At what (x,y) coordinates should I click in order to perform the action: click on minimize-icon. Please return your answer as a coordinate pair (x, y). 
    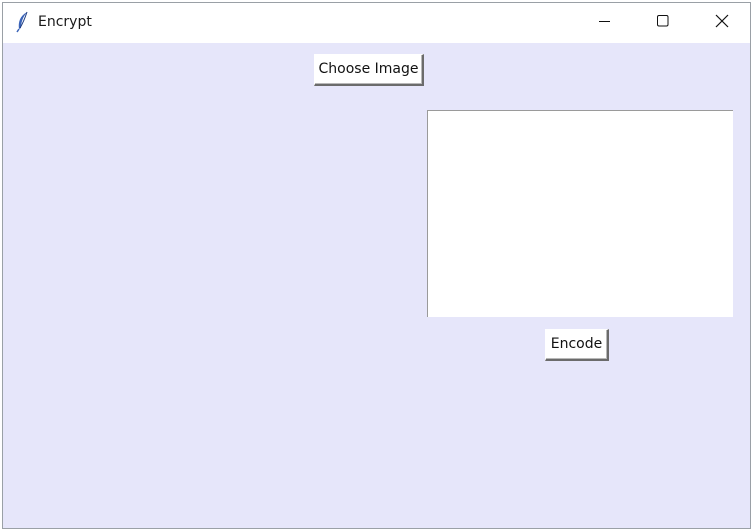
    Looking at the image, I should click on (605, 23).